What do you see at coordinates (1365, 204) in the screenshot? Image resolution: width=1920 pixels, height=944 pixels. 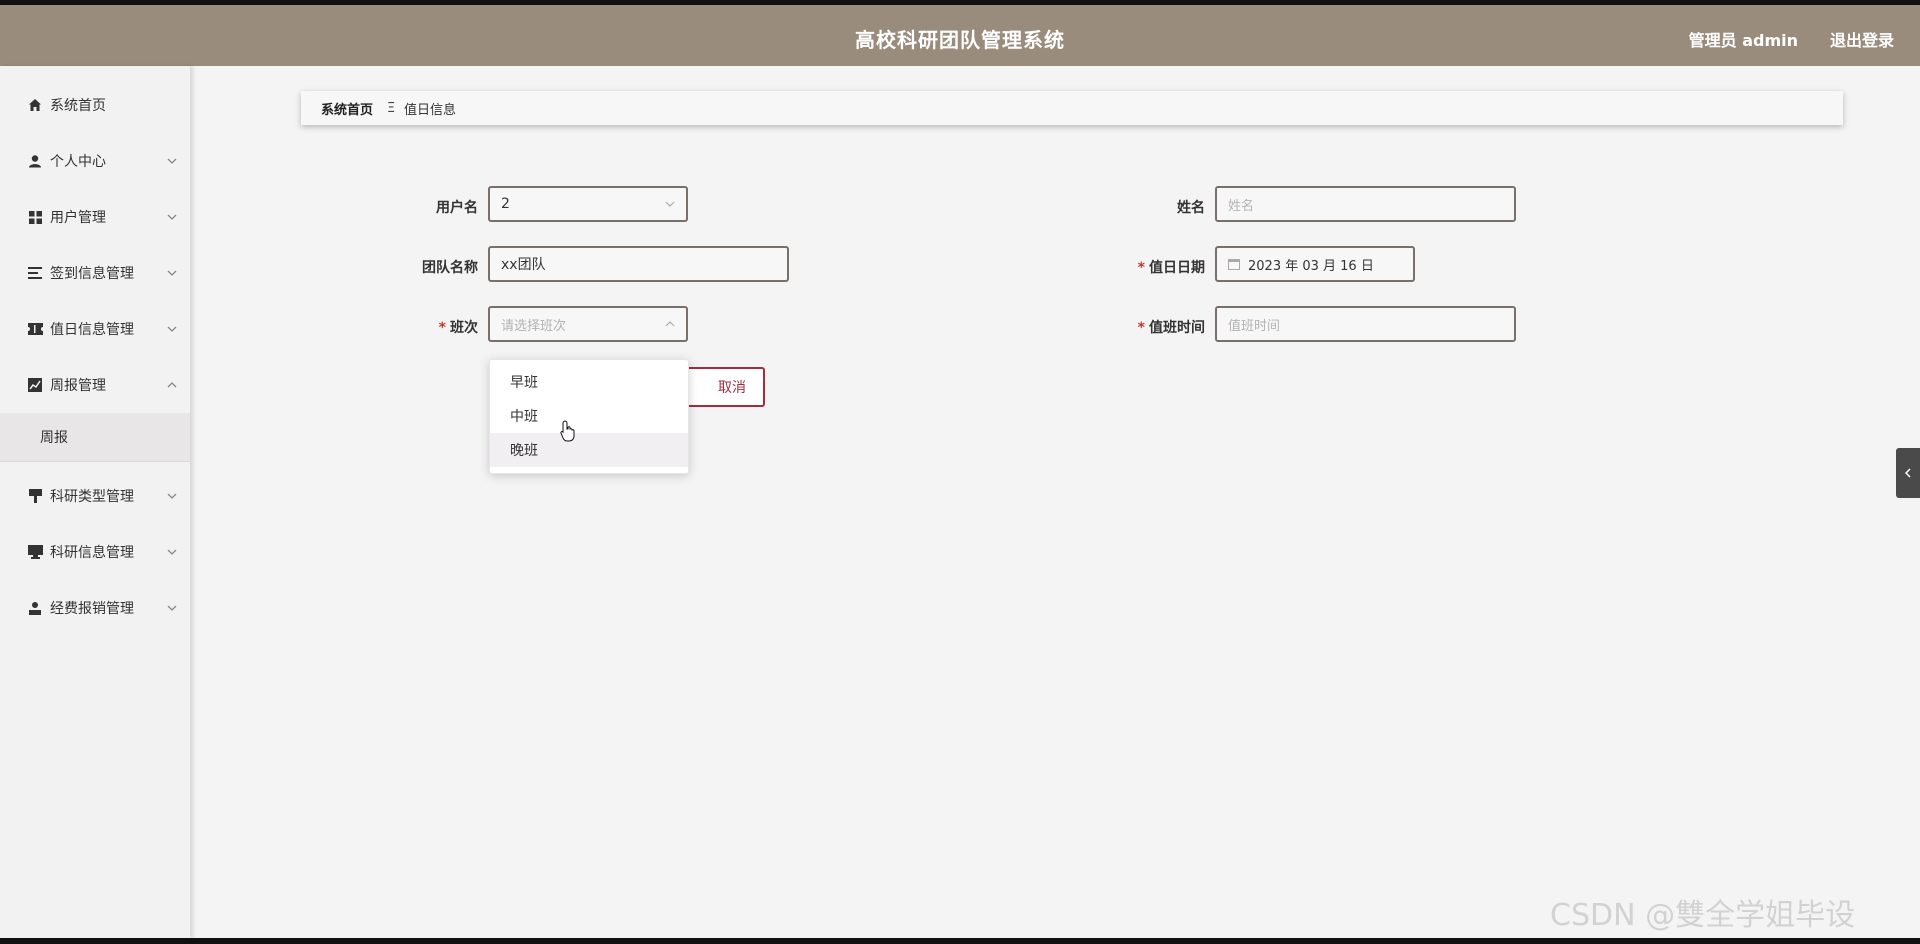 I see `name-input: 姓名` at bounding box center [1365, 204].